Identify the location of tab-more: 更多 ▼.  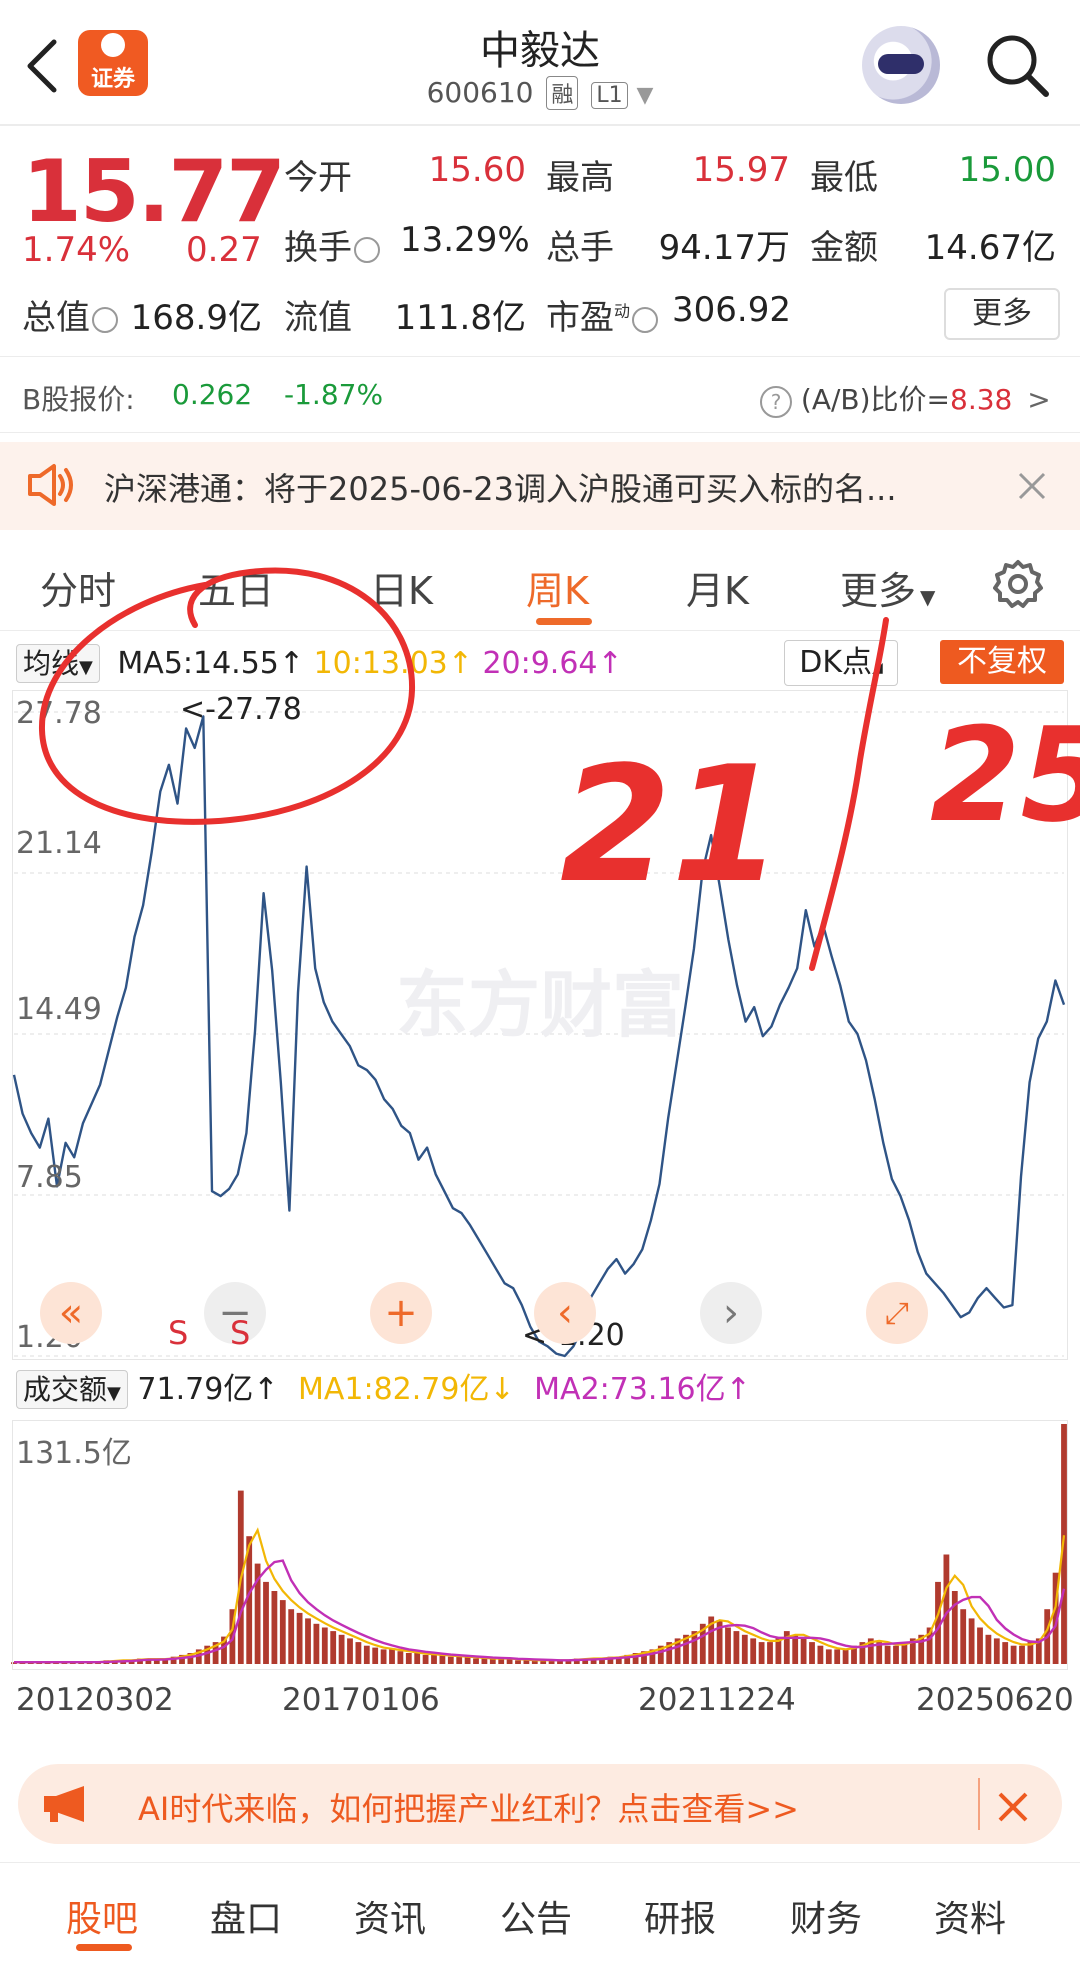
(887, 587).